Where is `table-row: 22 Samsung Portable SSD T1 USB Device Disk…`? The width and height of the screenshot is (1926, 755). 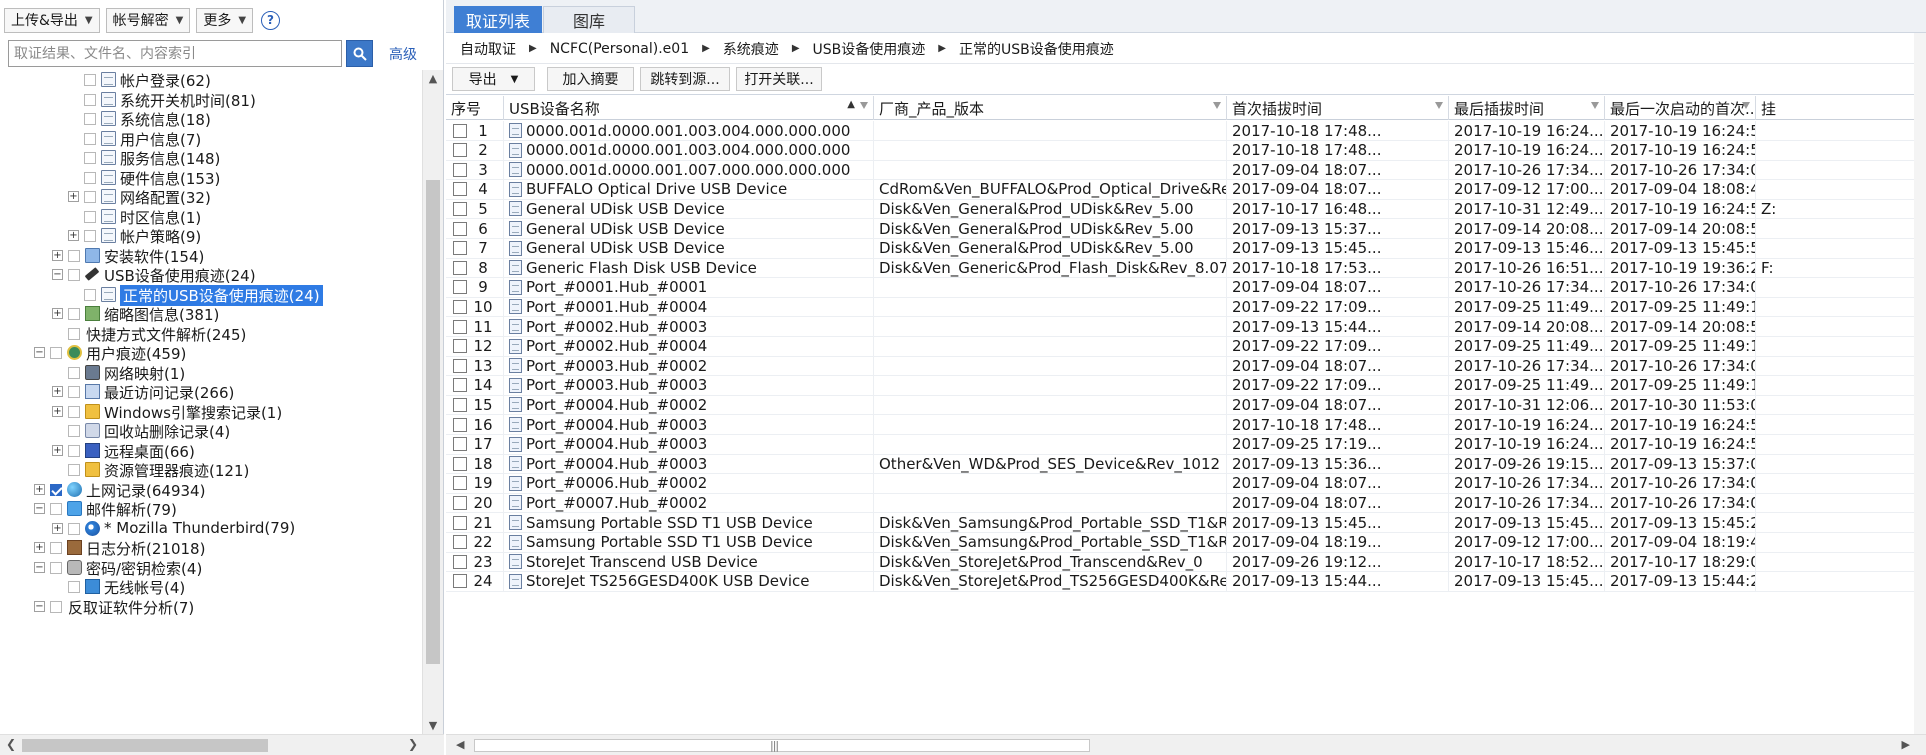 table-row: 22 Samsung Portable SSD T1 USB Device Disk… is located at coordinates (1180, 542).